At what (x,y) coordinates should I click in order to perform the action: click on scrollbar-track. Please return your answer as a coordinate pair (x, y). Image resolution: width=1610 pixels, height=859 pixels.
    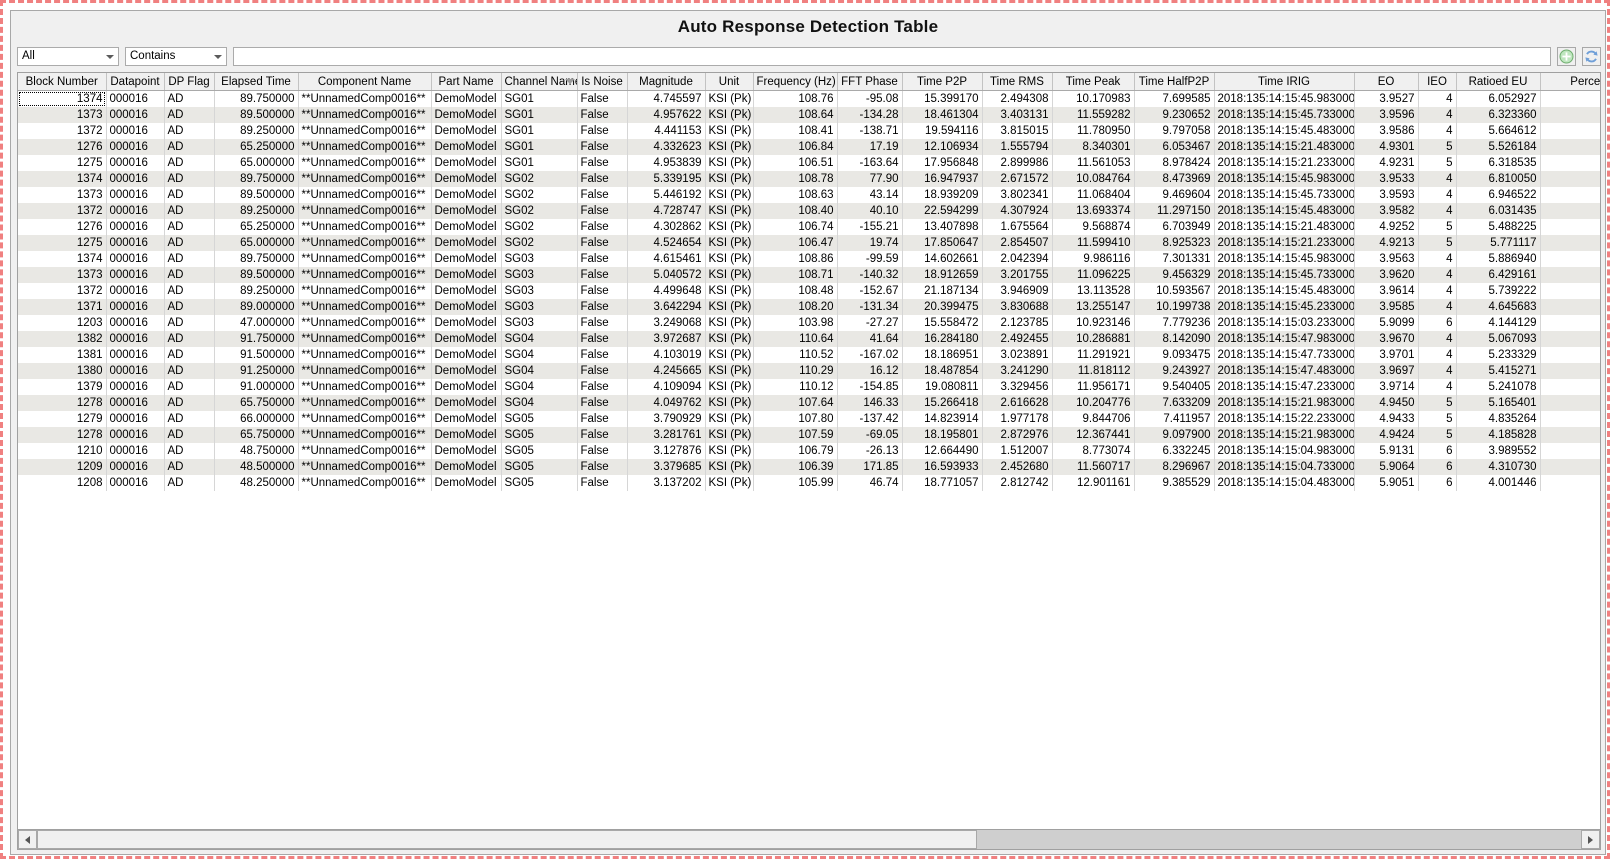
    Looking at the image, I should click on (809, 839).